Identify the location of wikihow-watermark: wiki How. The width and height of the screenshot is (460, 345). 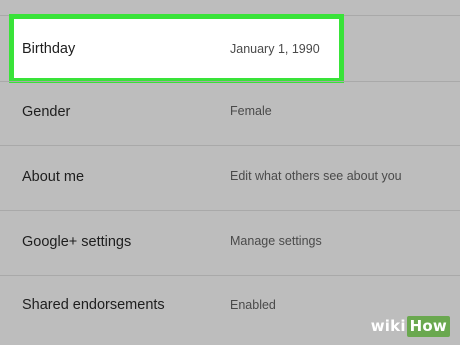
(410, 326).